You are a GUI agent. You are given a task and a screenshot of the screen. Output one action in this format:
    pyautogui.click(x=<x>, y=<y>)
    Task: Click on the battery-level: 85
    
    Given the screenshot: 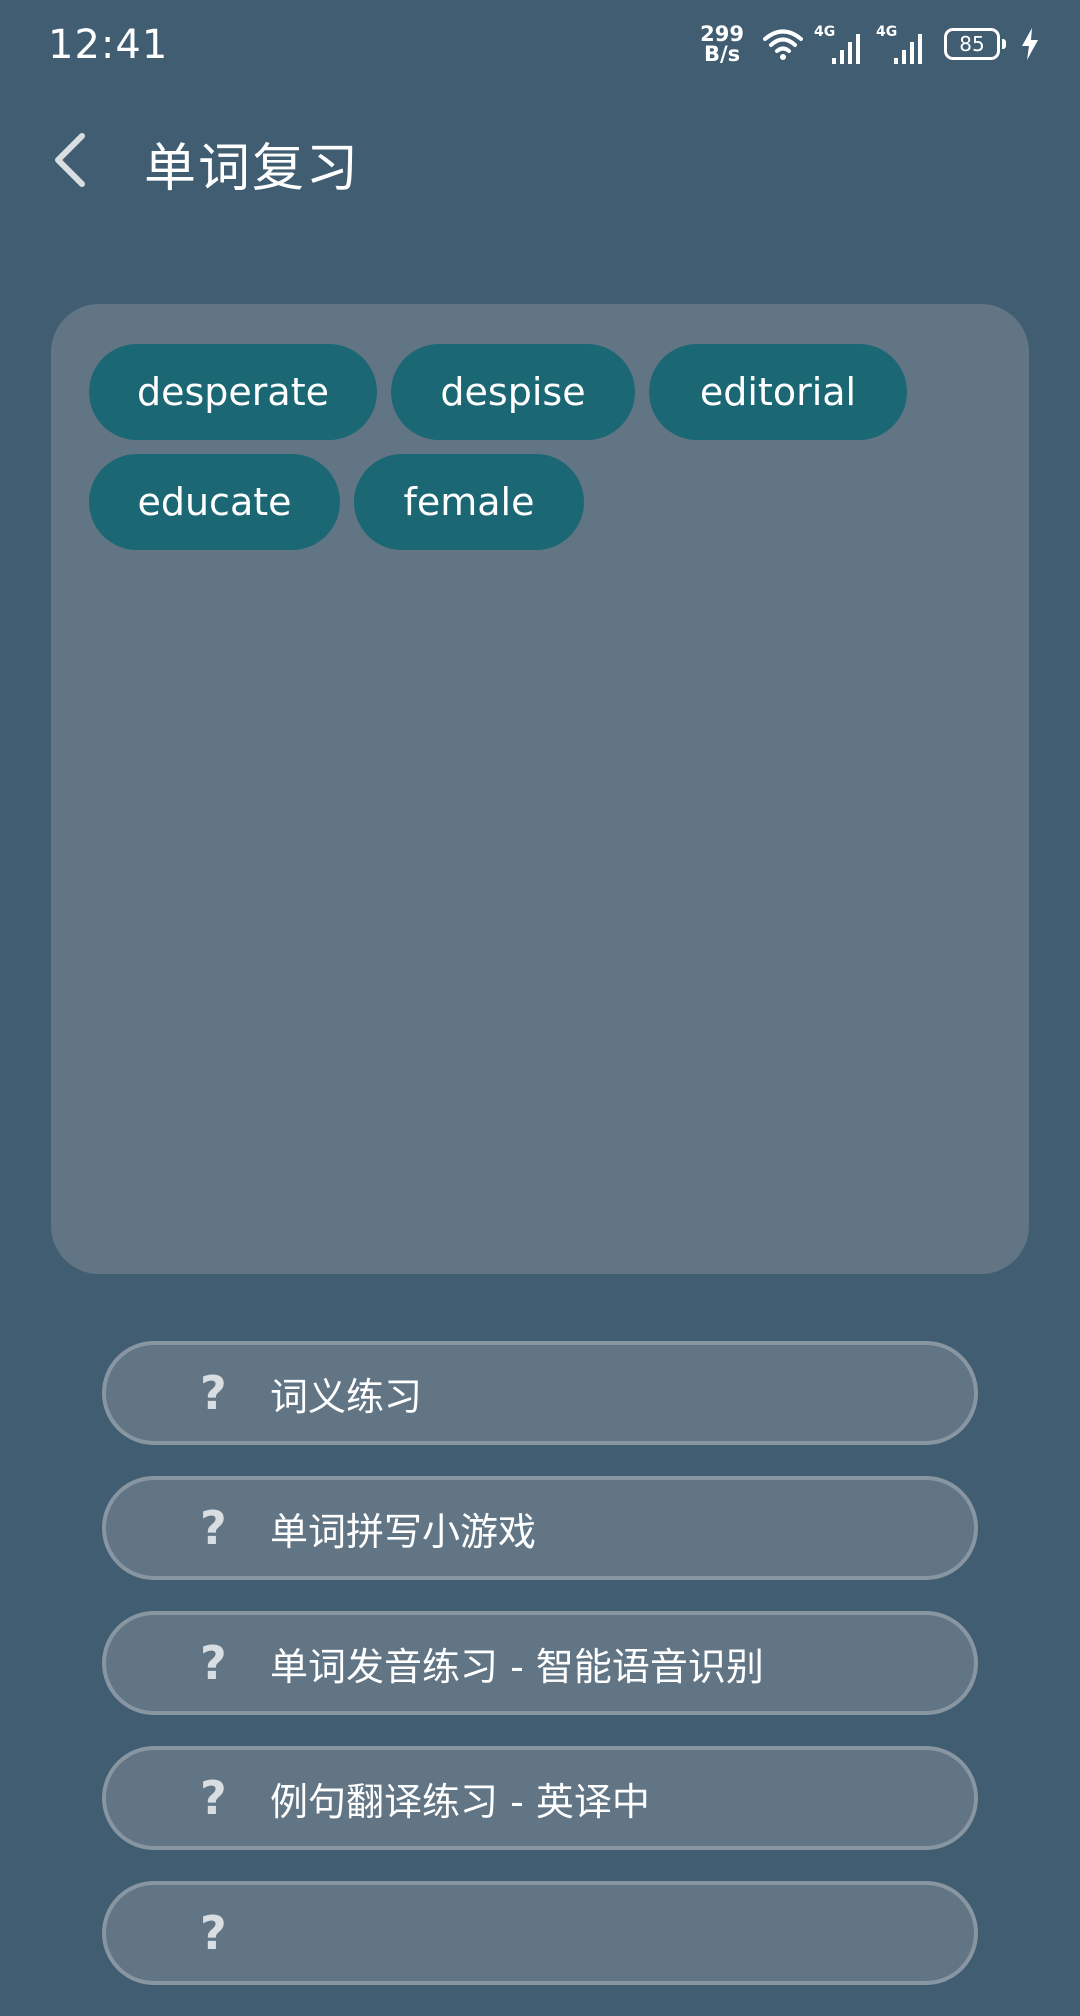 What is the action you would take?
    pyautogui.click(x=972, y=44)
    